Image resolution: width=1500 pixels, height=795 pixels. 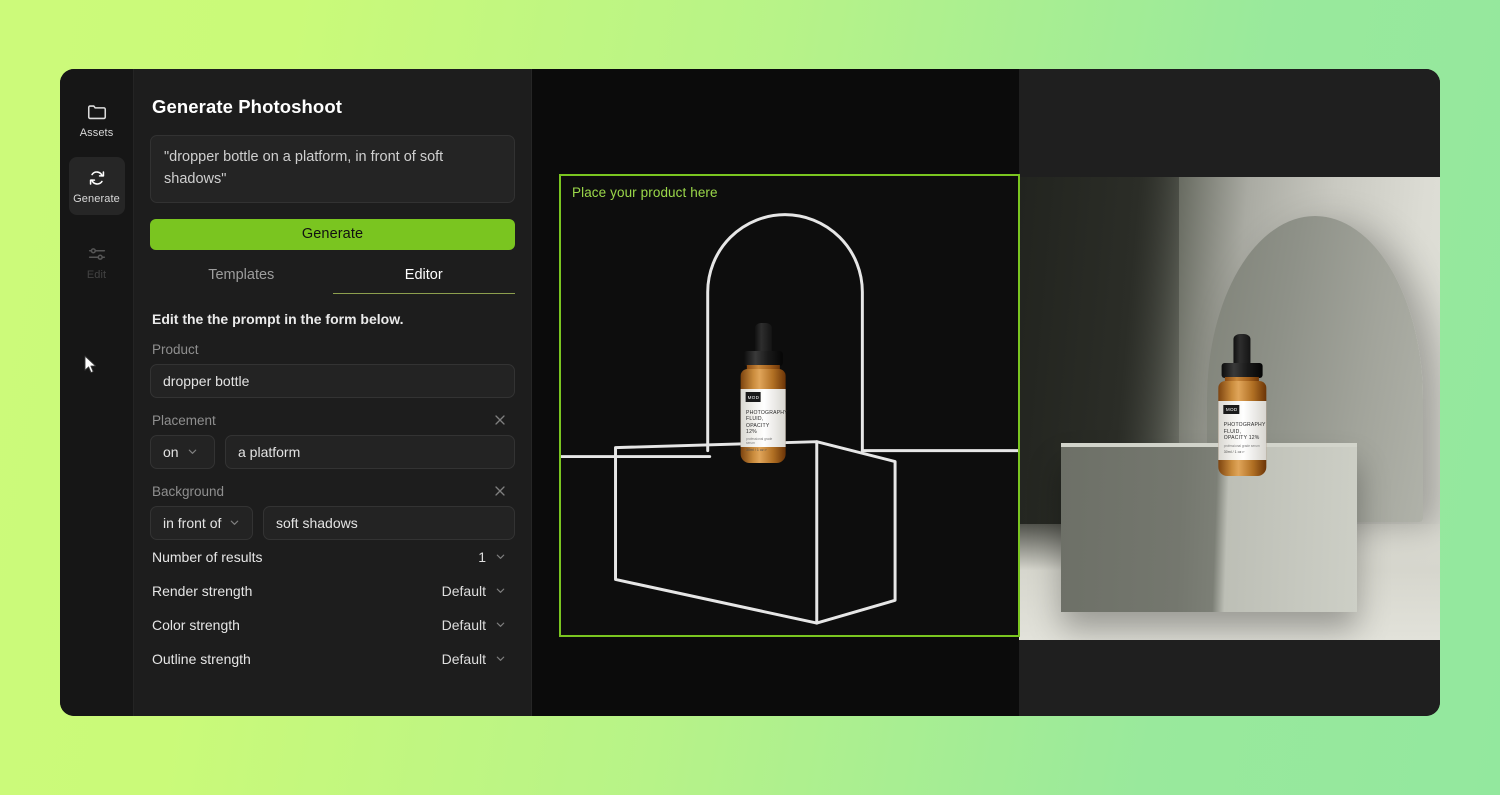 I want to click on tab-editor: Editor, so click(x=423, y=276).